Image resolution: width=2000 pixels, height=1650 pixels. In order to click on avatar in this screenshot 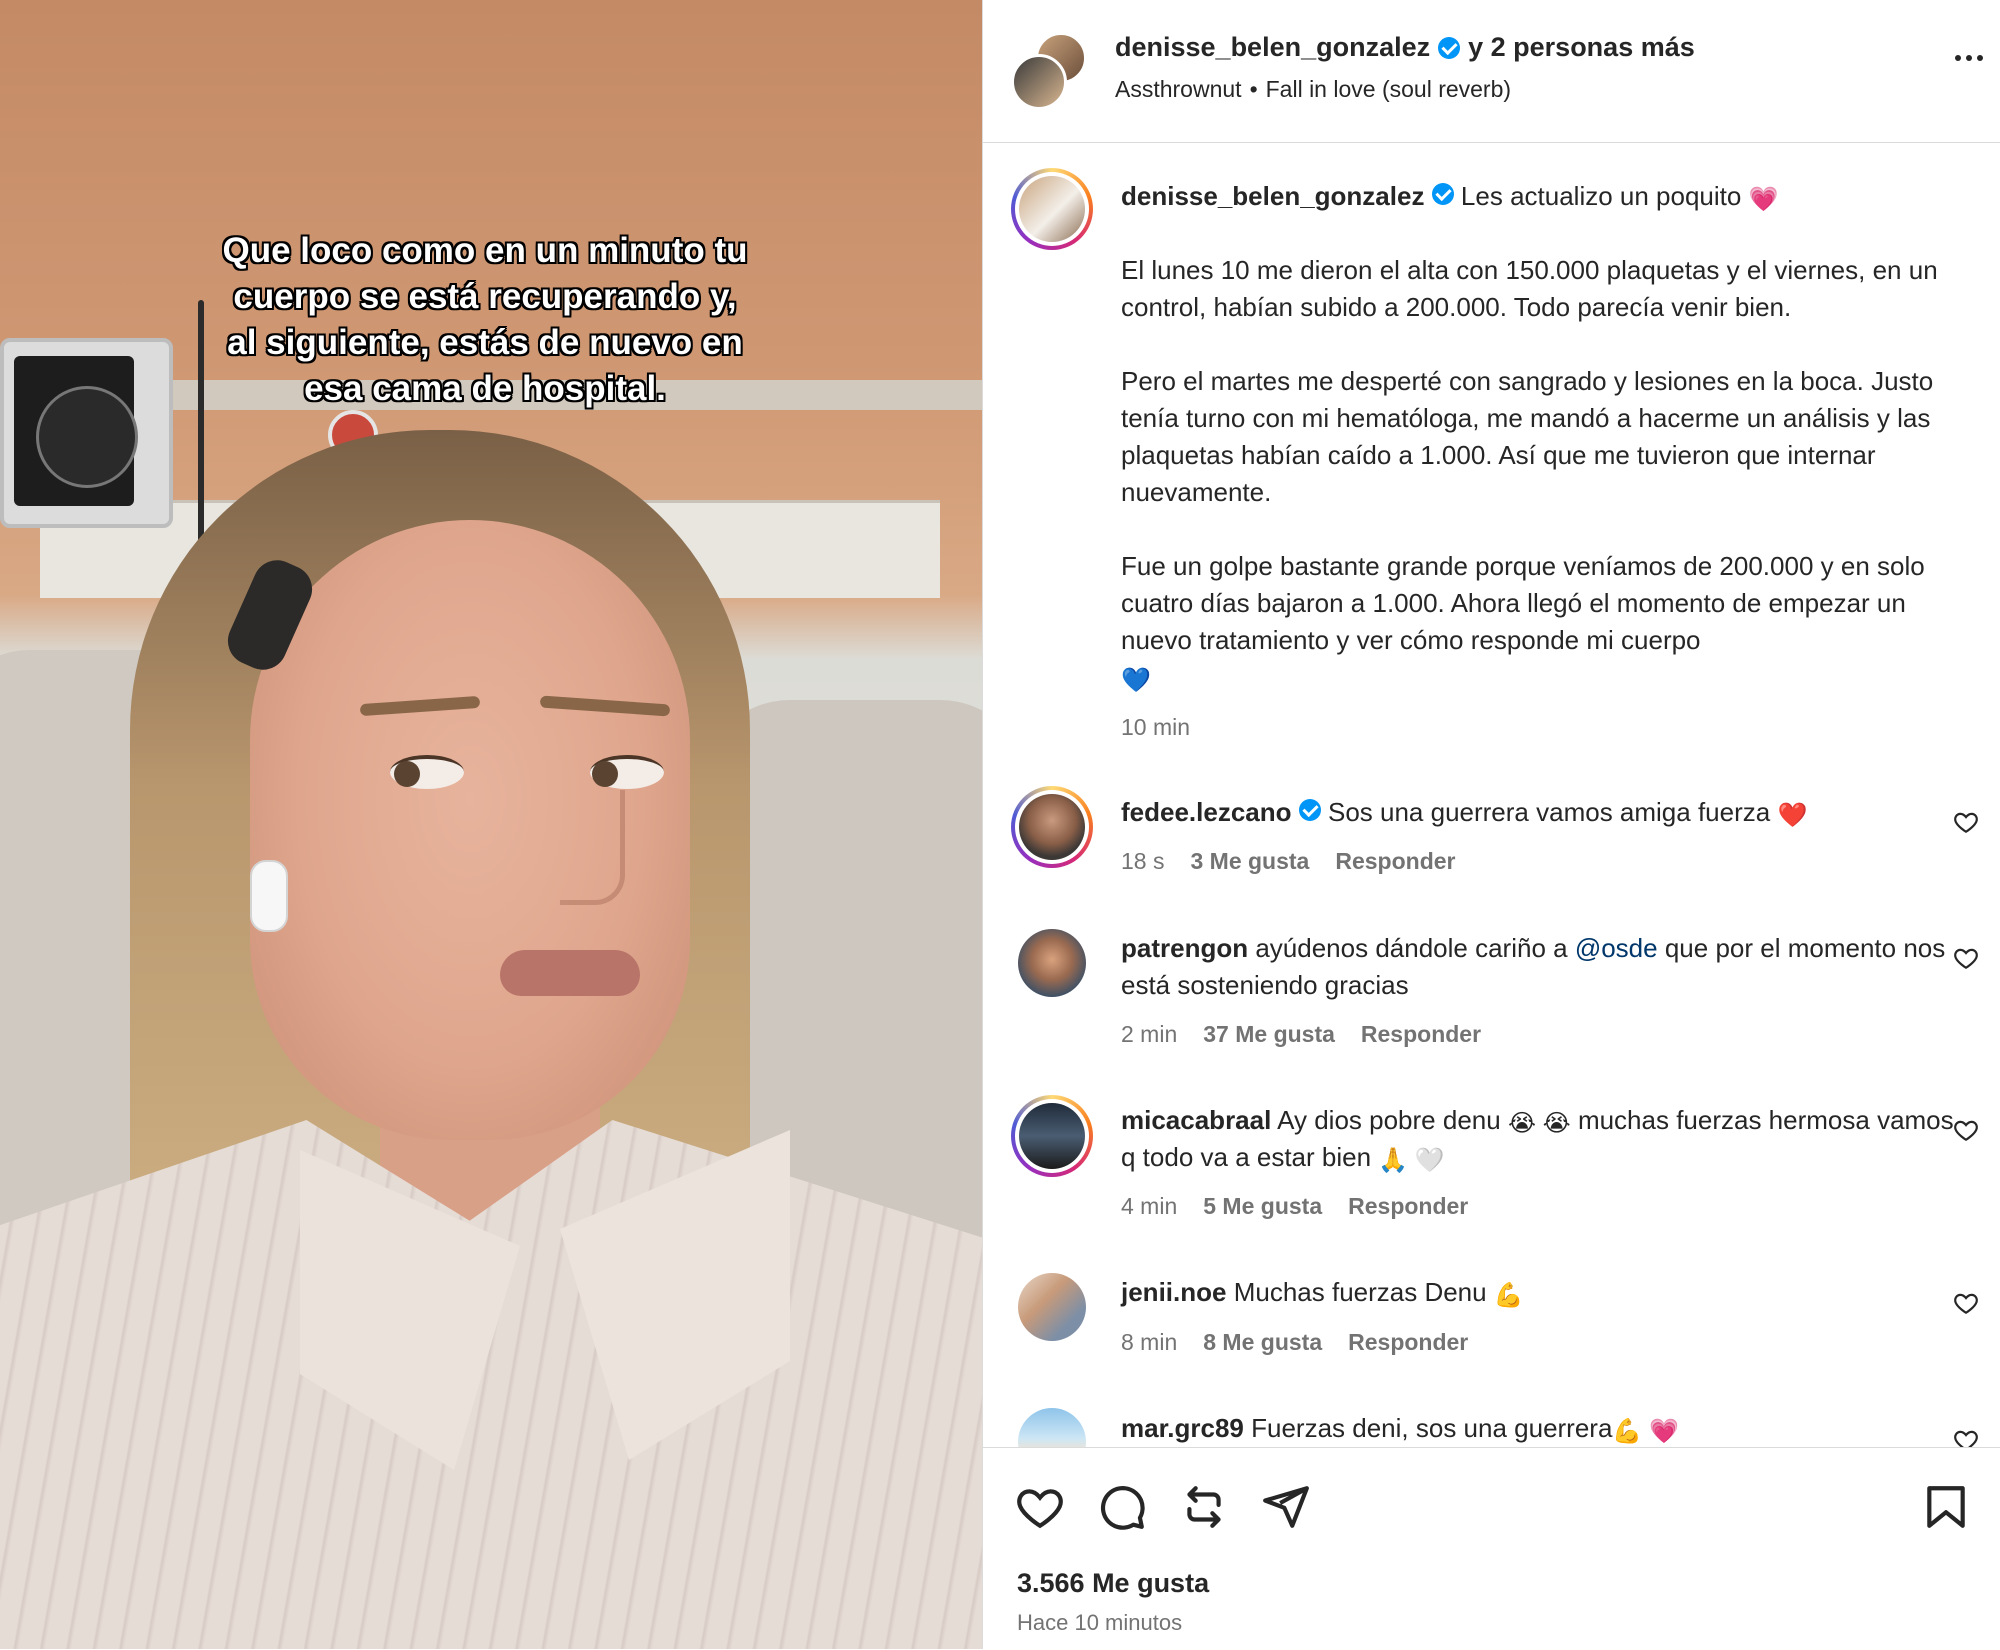, I will do `click(1039, 82)`.